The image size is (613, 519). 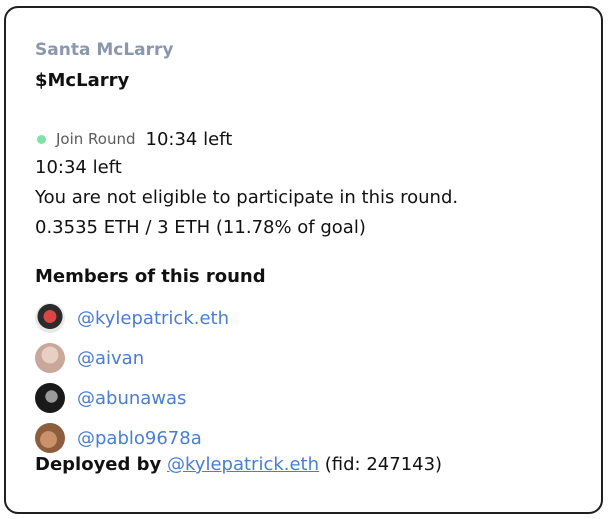 What do you see at coordinates (110, 358) in the screenshot?
I see `member-handle-link: @aivan` at bounding box center [110, 358].